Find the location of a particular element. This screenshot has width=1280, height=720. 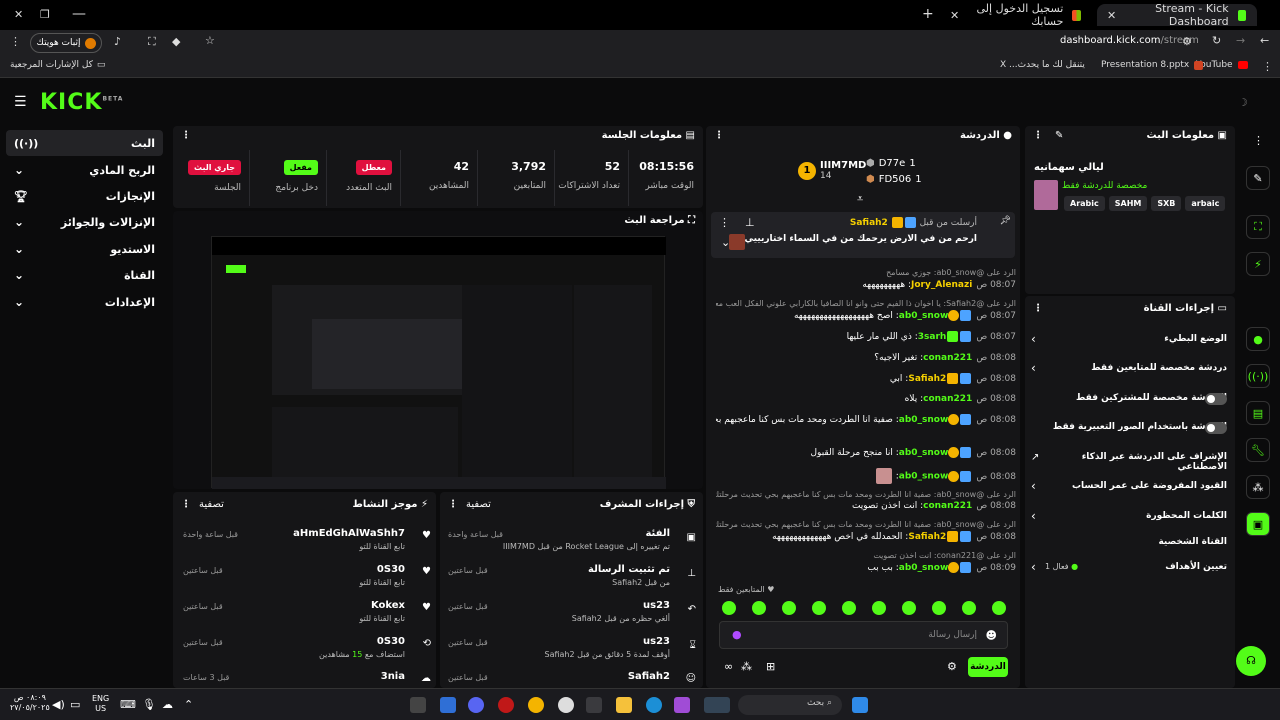

emoji-icon: ☻ is located at coordinates (991, 635).